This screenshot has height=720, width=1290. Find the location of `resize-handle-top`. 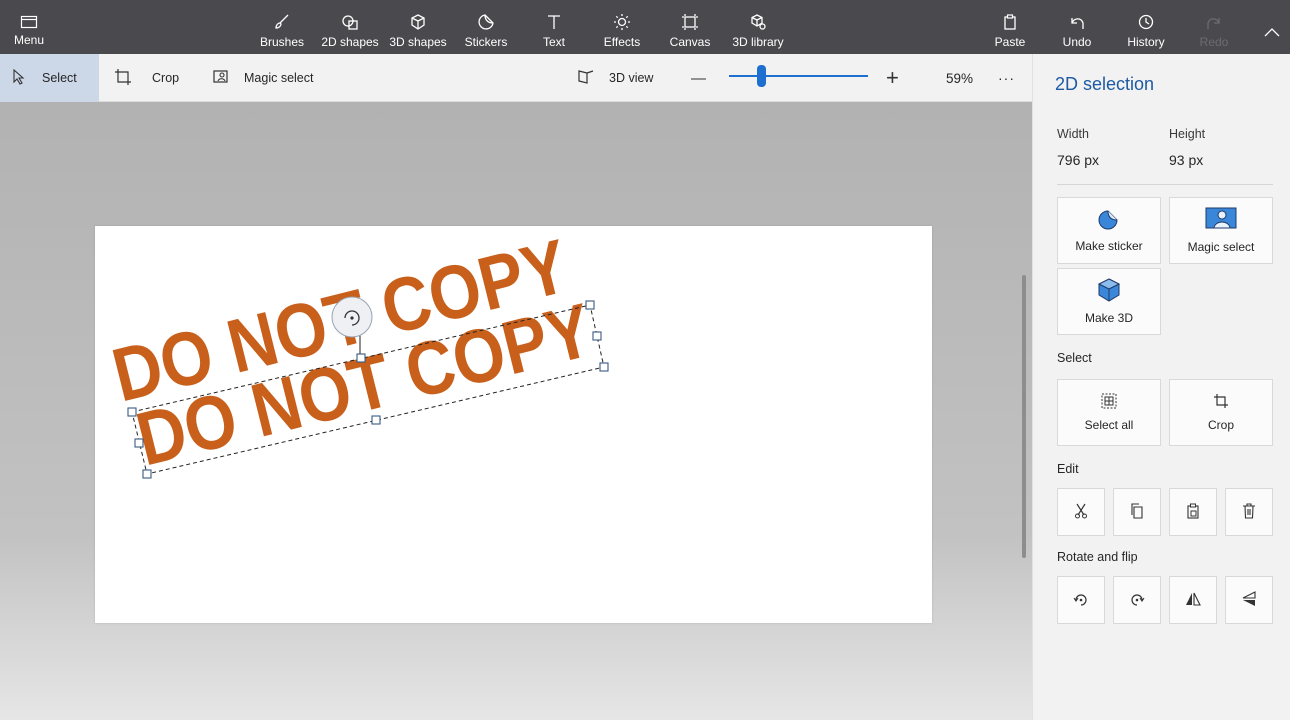

resize-handle-top is located at coordinates (361, 358).